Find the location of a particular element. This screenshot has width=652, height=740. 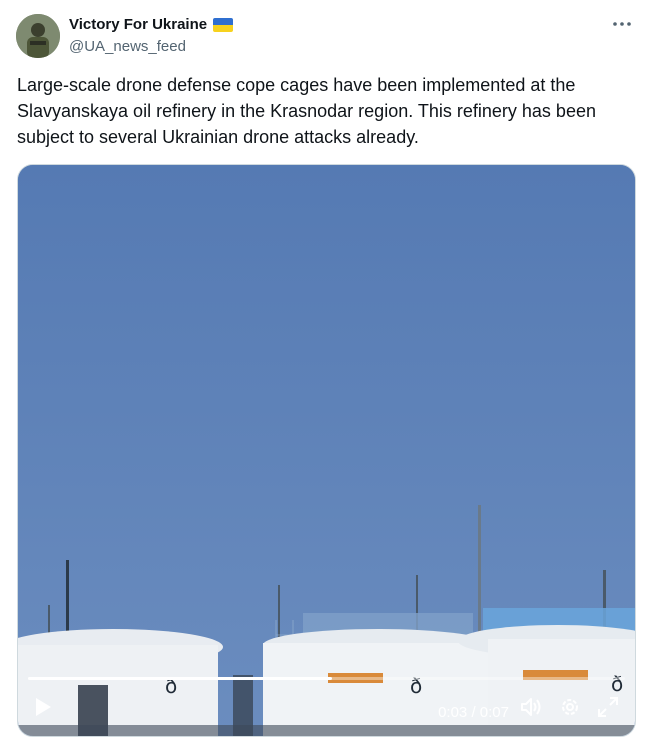

video-progress-bar is located at coordinates (326, 678).